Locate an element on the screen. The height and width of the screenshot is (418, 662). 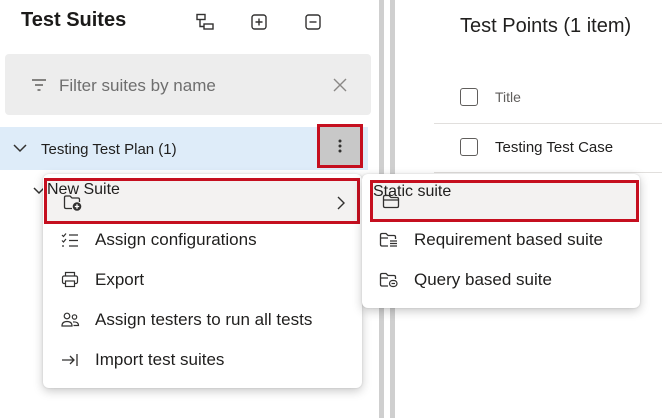
menu-item-label: Export is located at coordinates (120, 279).